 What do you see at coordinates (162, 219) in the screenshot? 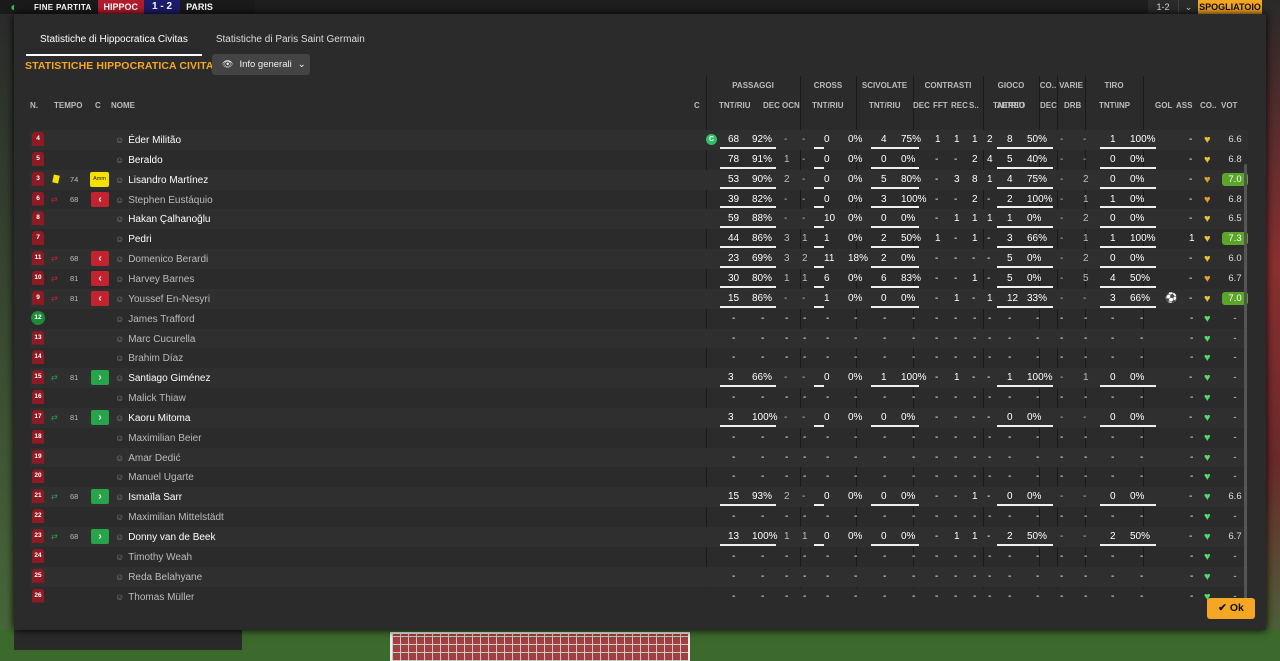
I see `player-name: ☺ Hakan Çalhanoğlu` at bounding box center [162, 219].